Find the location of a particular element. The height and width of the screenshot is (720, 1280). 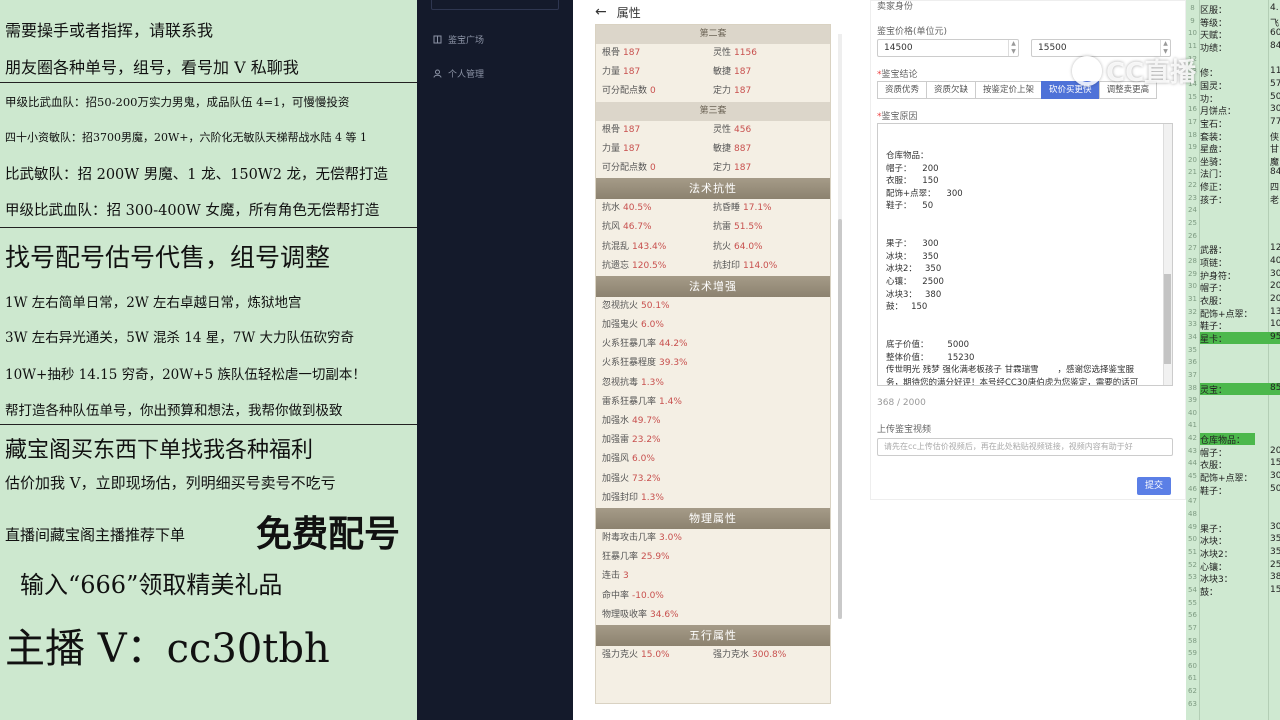

sheet-key: 武器： is located at coordinates (1213, 249).